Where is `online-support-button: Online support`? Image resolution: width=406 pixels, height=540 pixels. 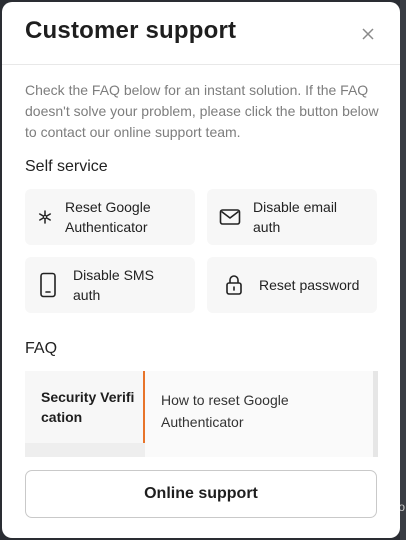 online-support-button: Online support is located at coordinates (201, 494).